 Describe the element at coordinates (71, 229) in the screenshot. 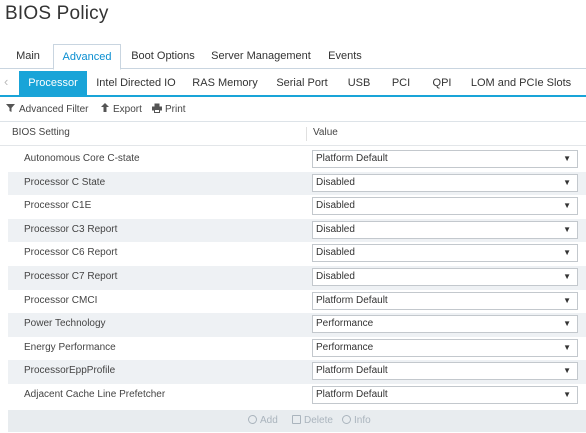

I see `setting-label: Processor C3 Report` at that location.